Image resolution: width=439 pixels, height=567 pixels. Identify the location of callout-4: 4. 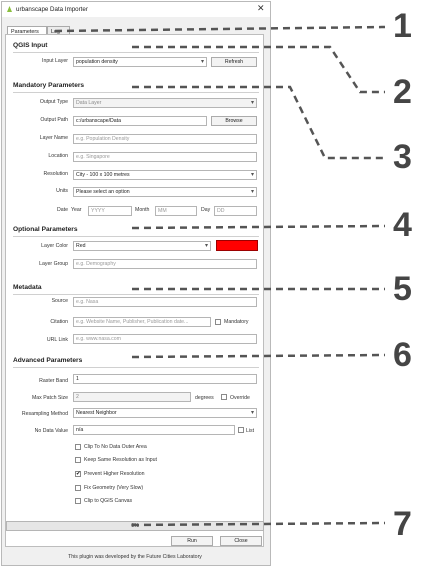
(402, 225).